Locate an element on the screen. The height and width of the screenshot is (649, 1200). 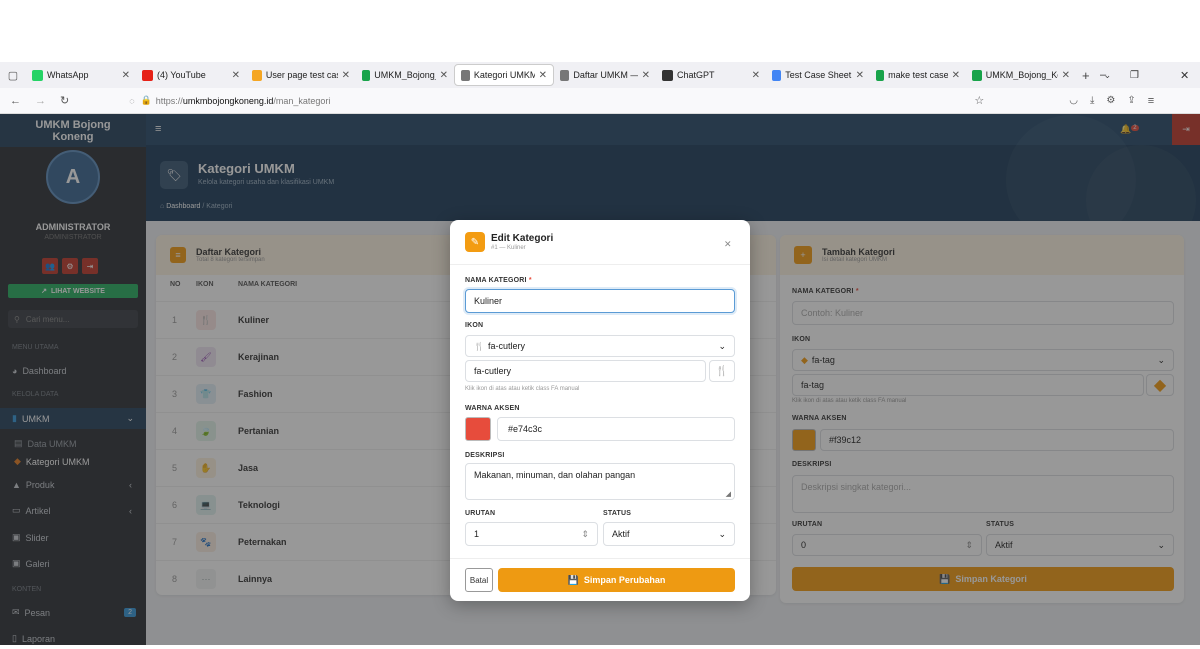
browser-tab: WhatsApp ✕ is located at coordinates (81, 75).